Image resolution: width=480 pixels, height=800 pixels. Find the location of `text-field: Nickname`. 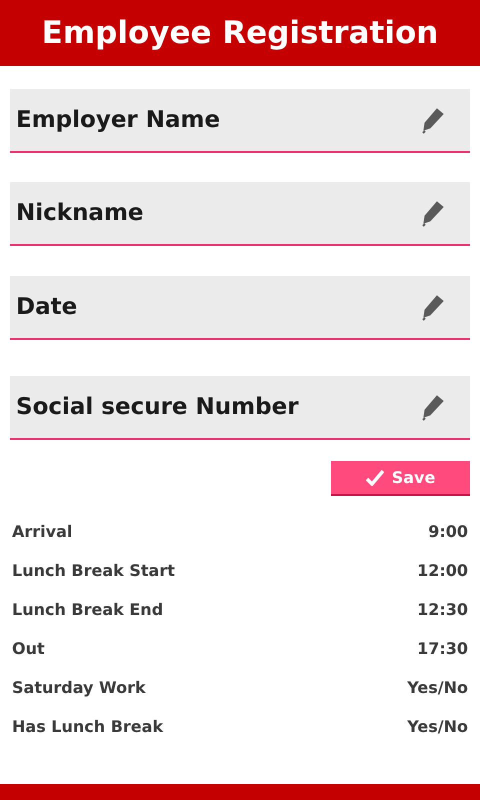

text-field: Nickname is located at coordinates (240, 214).